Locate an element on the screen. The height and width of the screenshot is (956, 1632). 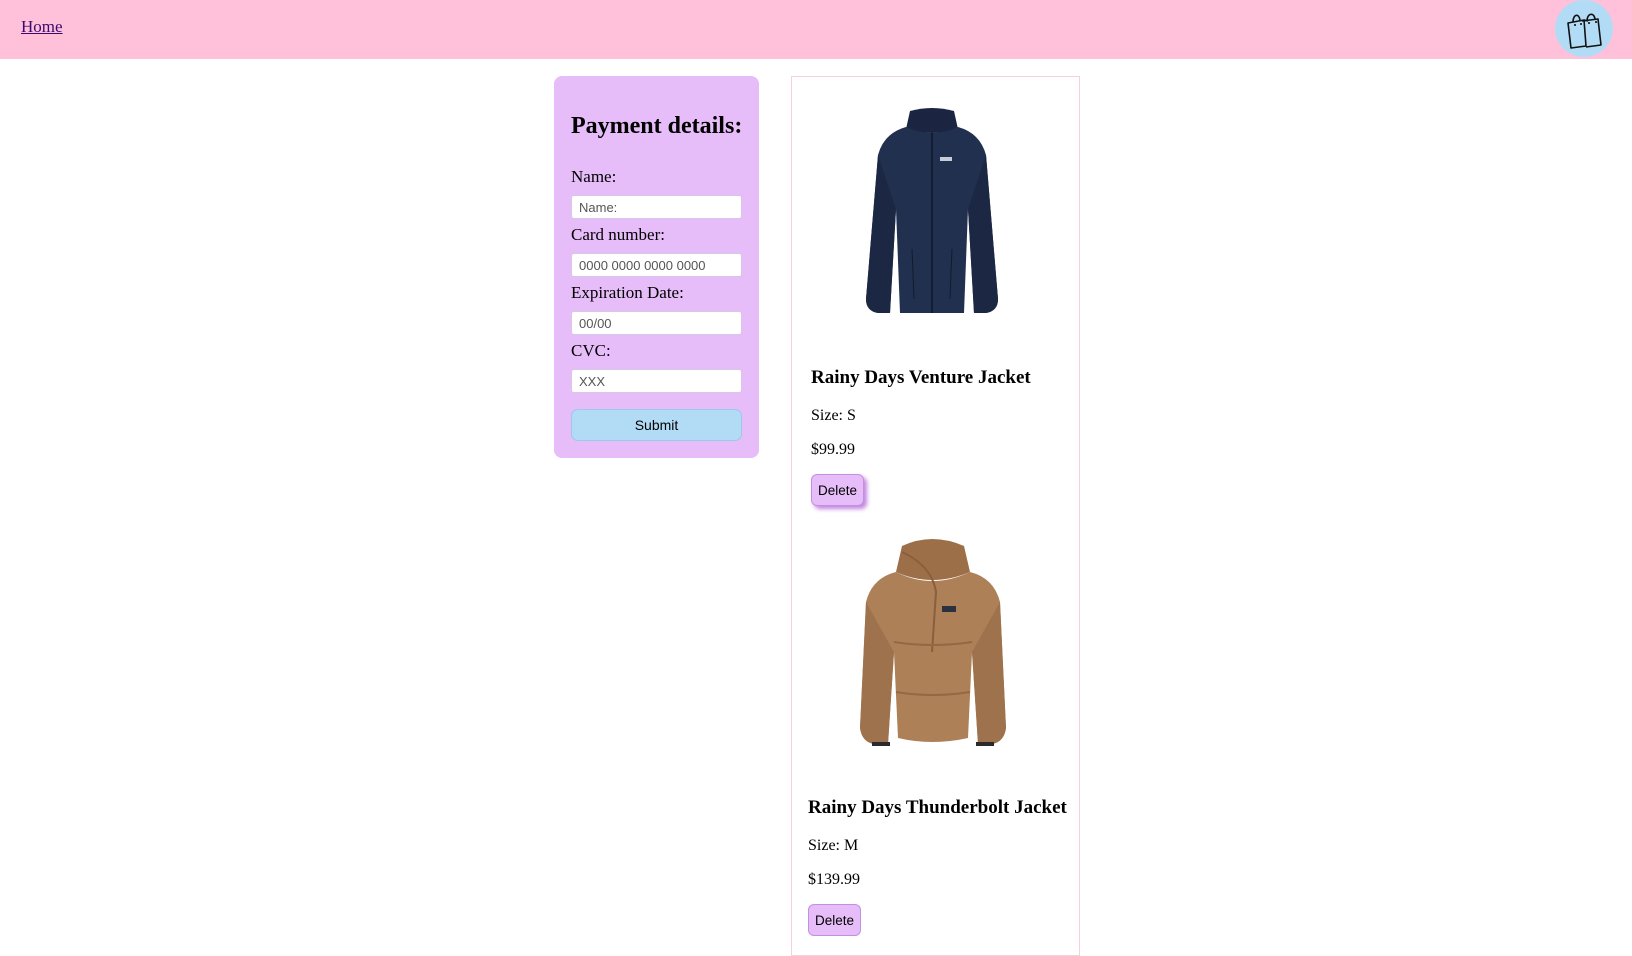
product-price: $139.99 is located at coordinates (834, 879).